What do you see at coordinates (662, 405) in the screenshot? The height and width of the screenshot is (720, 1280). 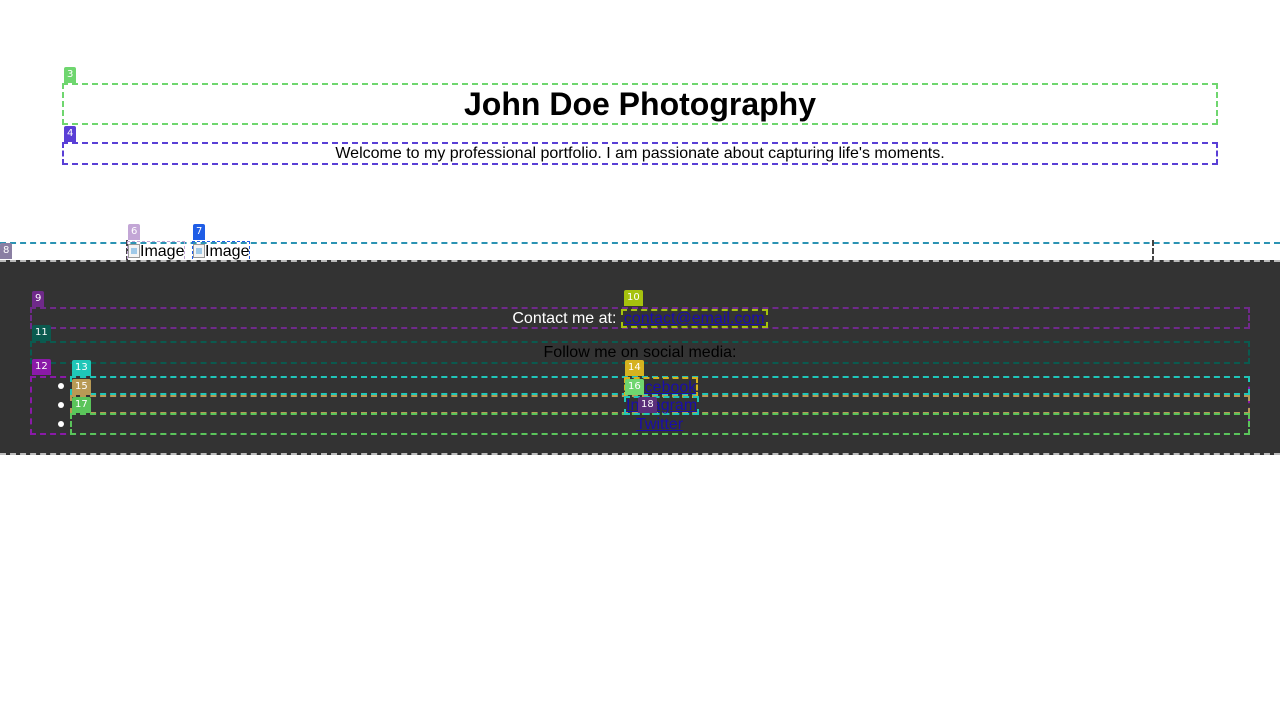 I see `instagram-link: Instagram` at bounding box center [662, 405].